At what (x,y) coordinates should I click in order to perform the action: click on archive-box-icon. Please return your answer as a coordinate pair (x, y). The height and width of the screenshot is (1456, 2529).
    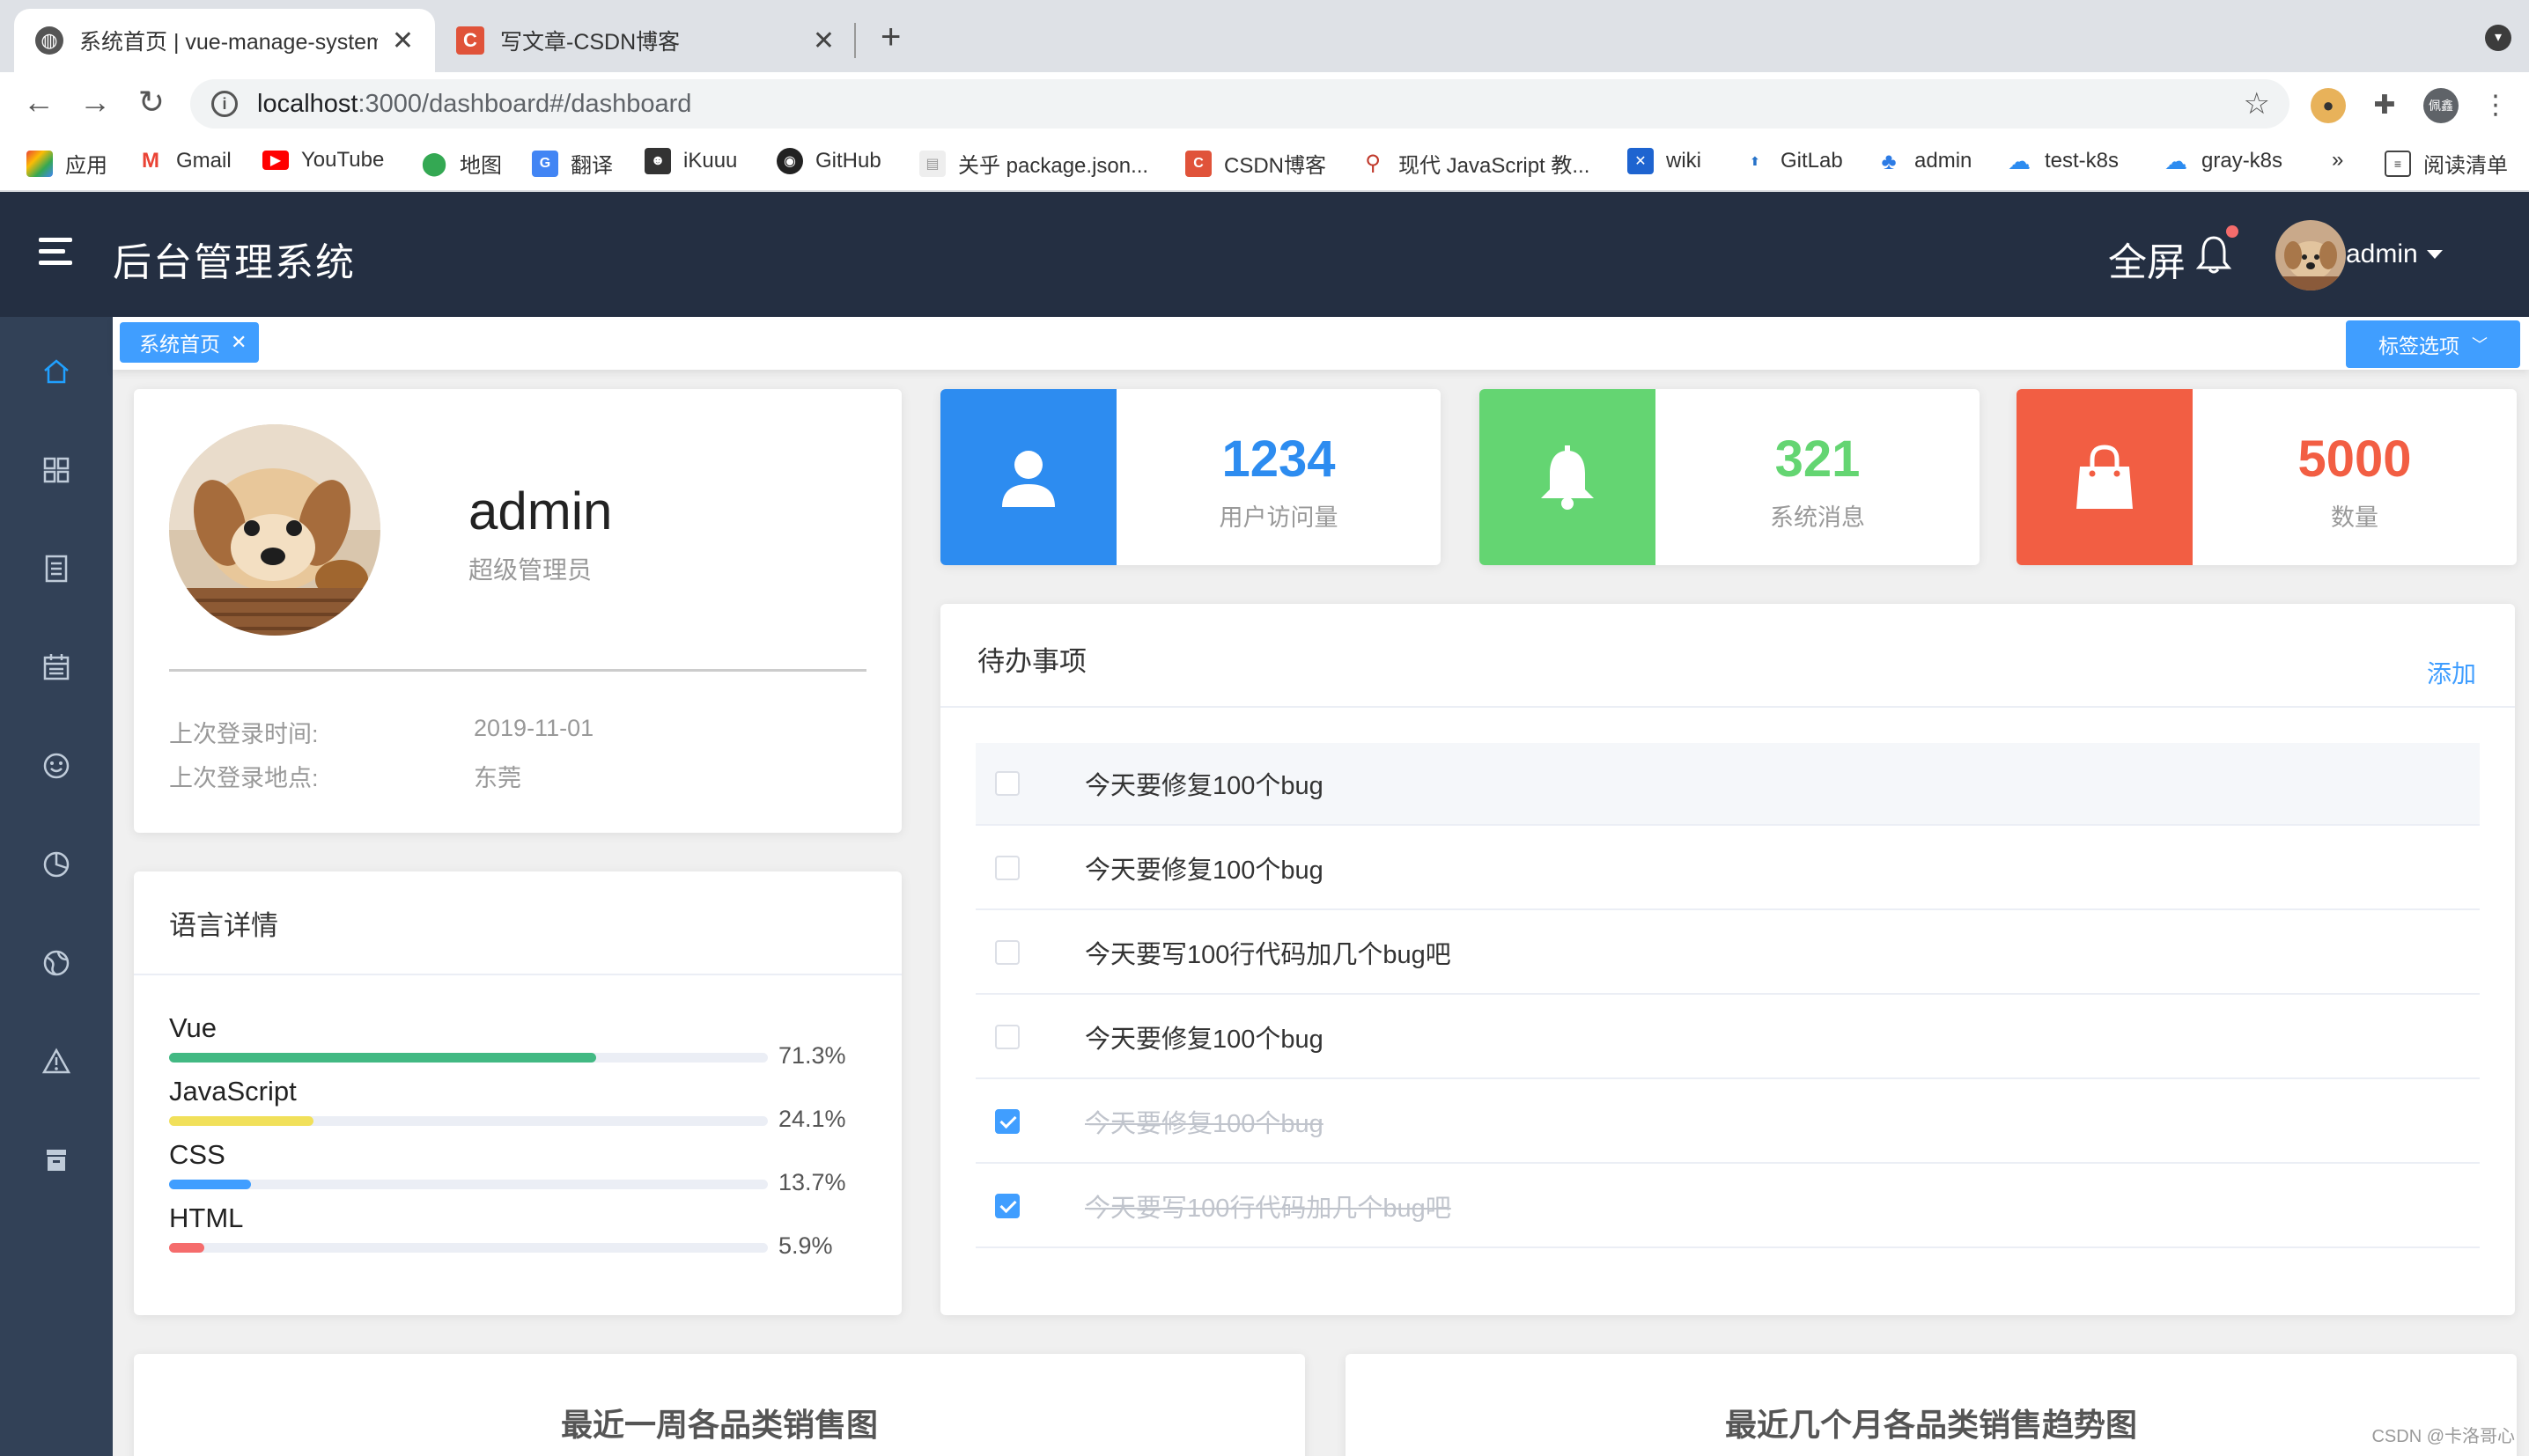
    Looking at the image, I should click on (56, 1160).